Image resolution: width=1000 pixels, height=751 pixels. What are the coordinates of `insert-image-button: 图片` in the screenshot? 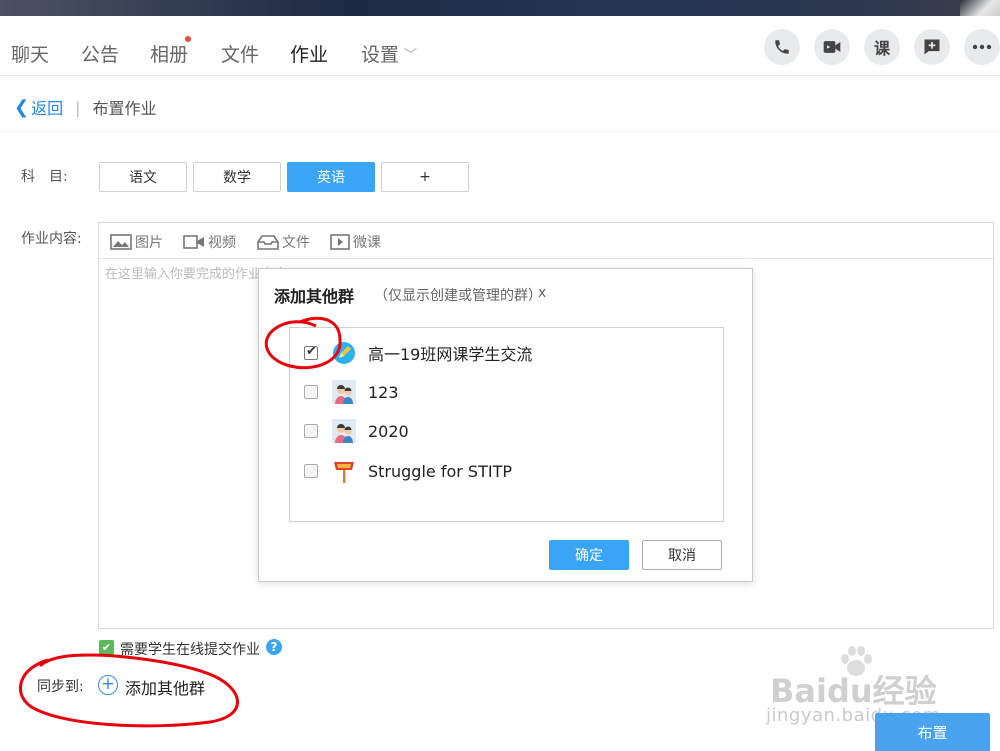 It's located at (136, 242).